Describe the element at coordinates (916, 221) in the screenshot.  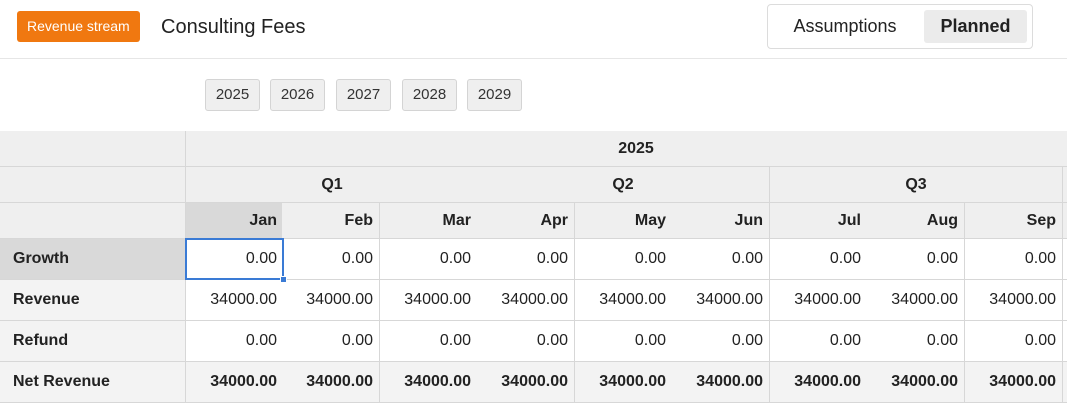
I see `month-header: Aug` at that location.